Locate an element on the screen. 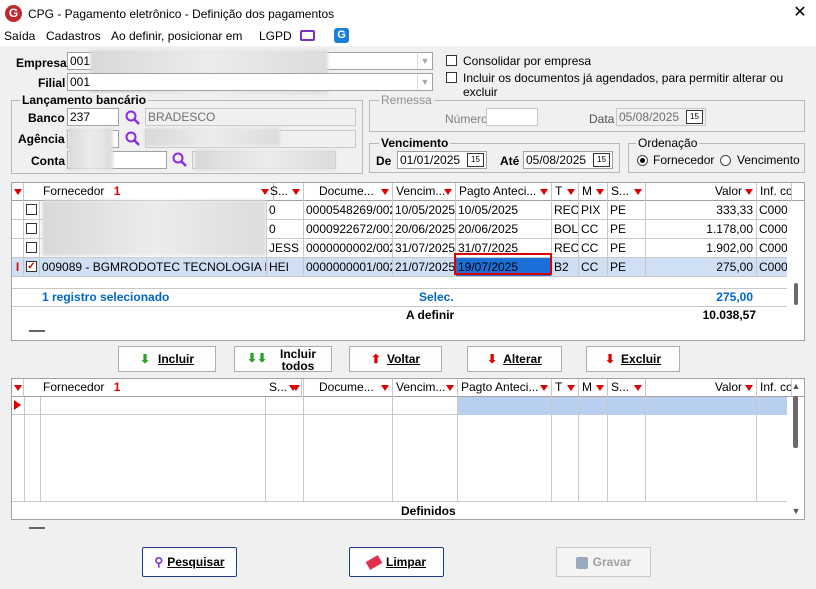 This screenshot has width=816, height=589. menu-cadastros: Cadastros is located at coordinates (73, 36).